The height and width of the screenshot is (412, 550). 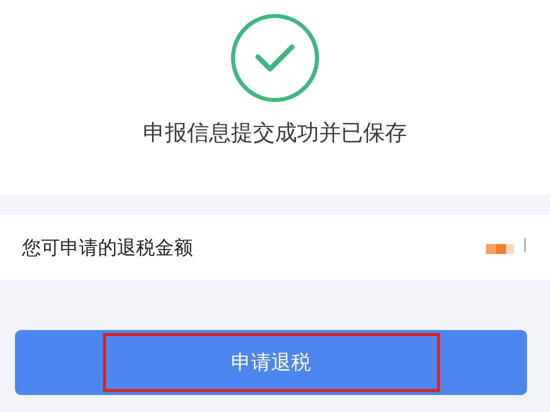 What do you see at coordinates (275, 134) in the screenshot?
I see `success-message: 申报信息提交成功并已保存` at bounding box center [275, 134].